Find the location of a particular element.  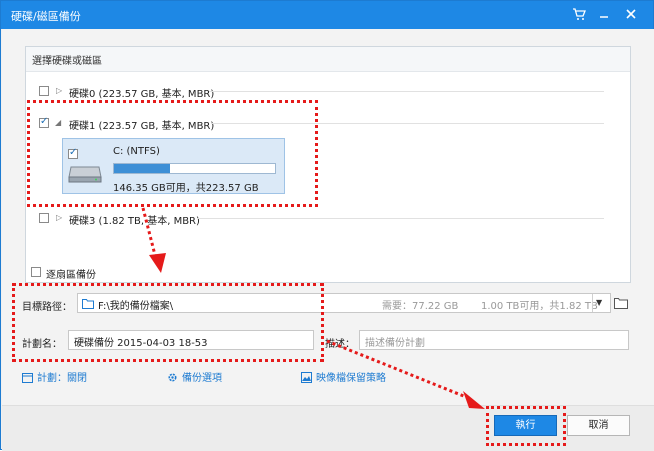

arrow-line-down is located at coordinates (149, 233).